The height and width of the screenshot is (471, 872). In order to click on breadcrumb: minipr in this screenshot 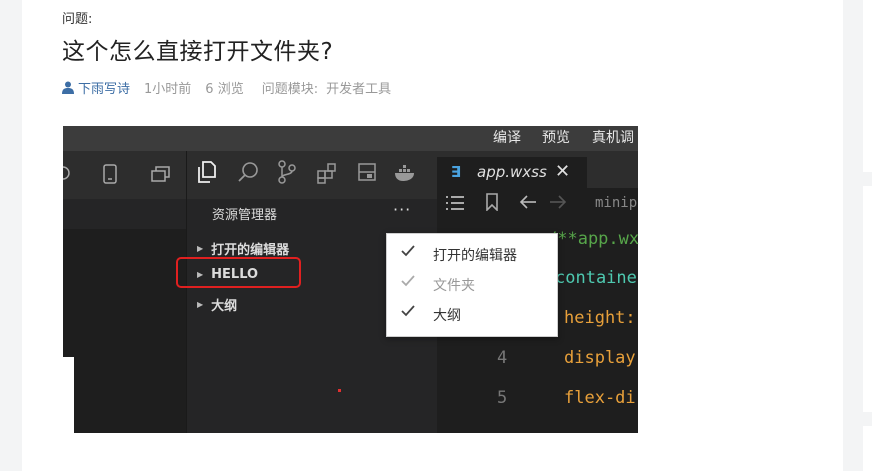, I will do `click(616, 203)`.